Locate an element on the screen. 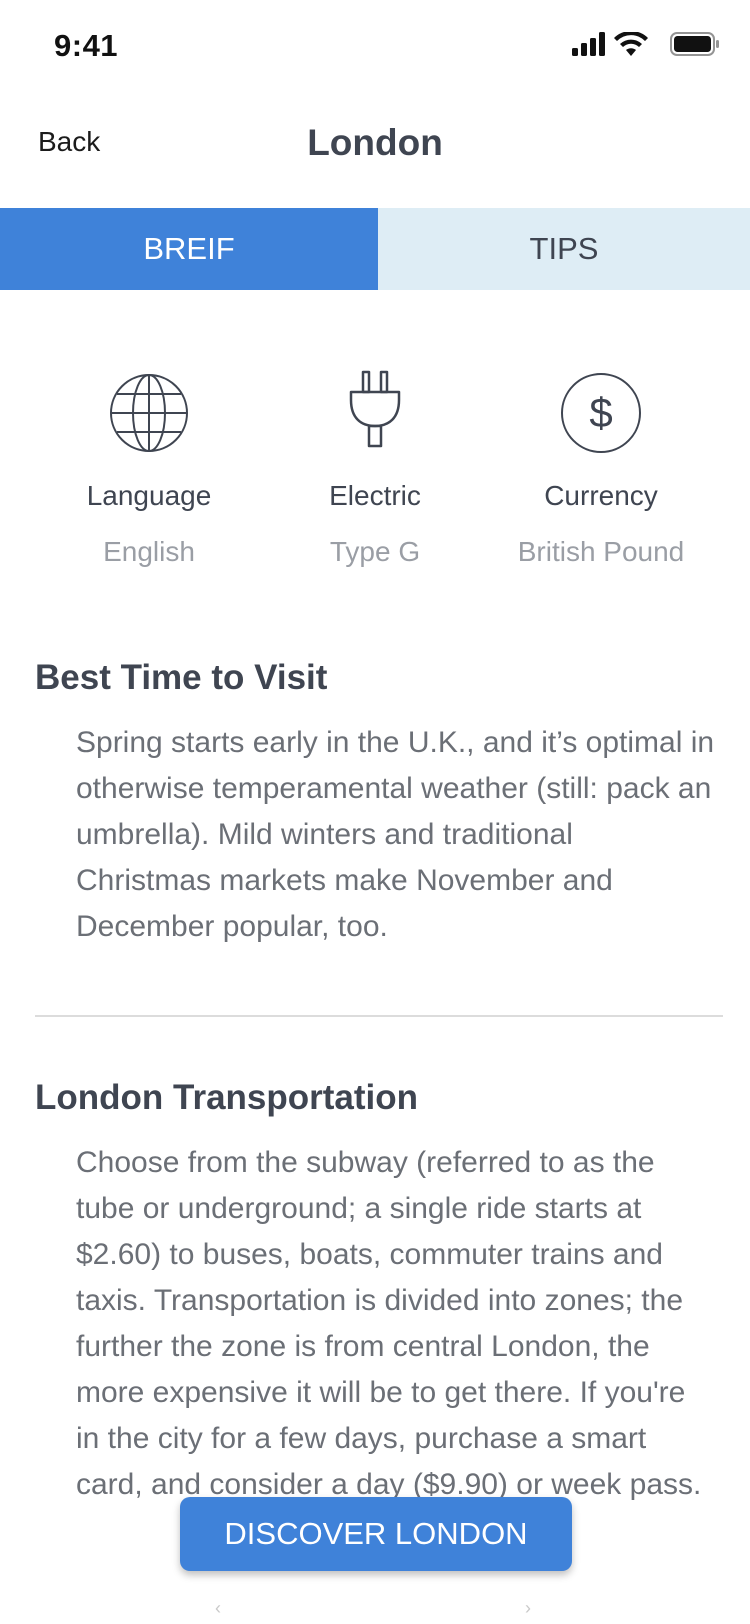 The image size is (750, 1624). info-label-language: Language is located at coordinates (149, 495).